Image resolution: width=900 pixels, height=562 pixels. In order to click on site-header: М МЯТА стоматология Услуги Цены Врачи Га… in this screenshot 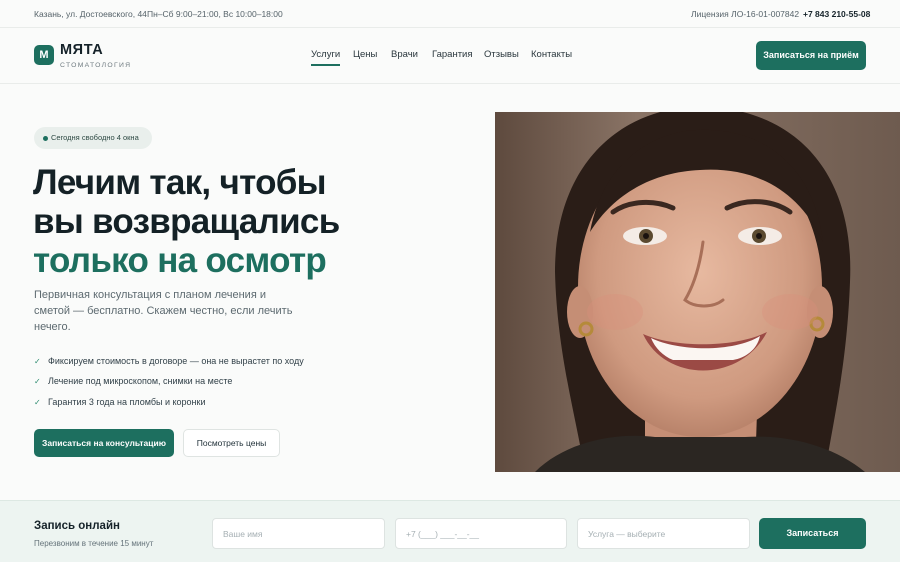, I will do `click(450, 56)`.